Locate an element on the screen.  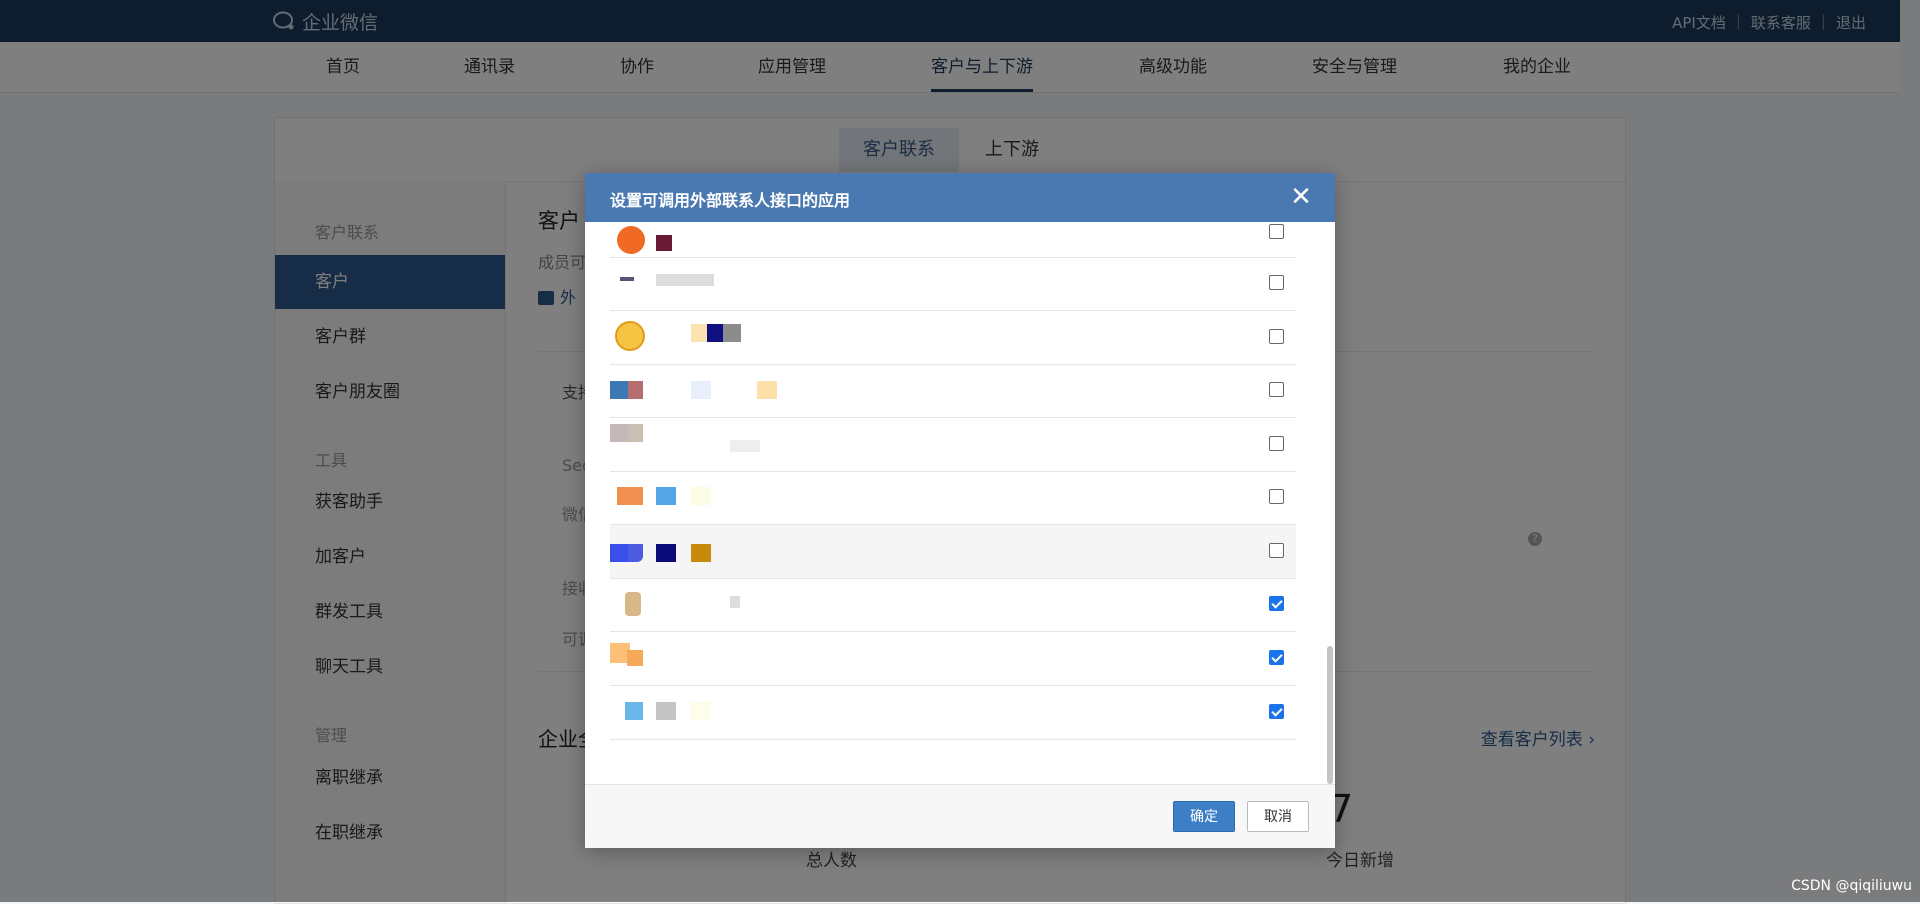
dialog-header: 设置可调用外部联系人接口的应用 ✕ is located at coordinates (960, 197).